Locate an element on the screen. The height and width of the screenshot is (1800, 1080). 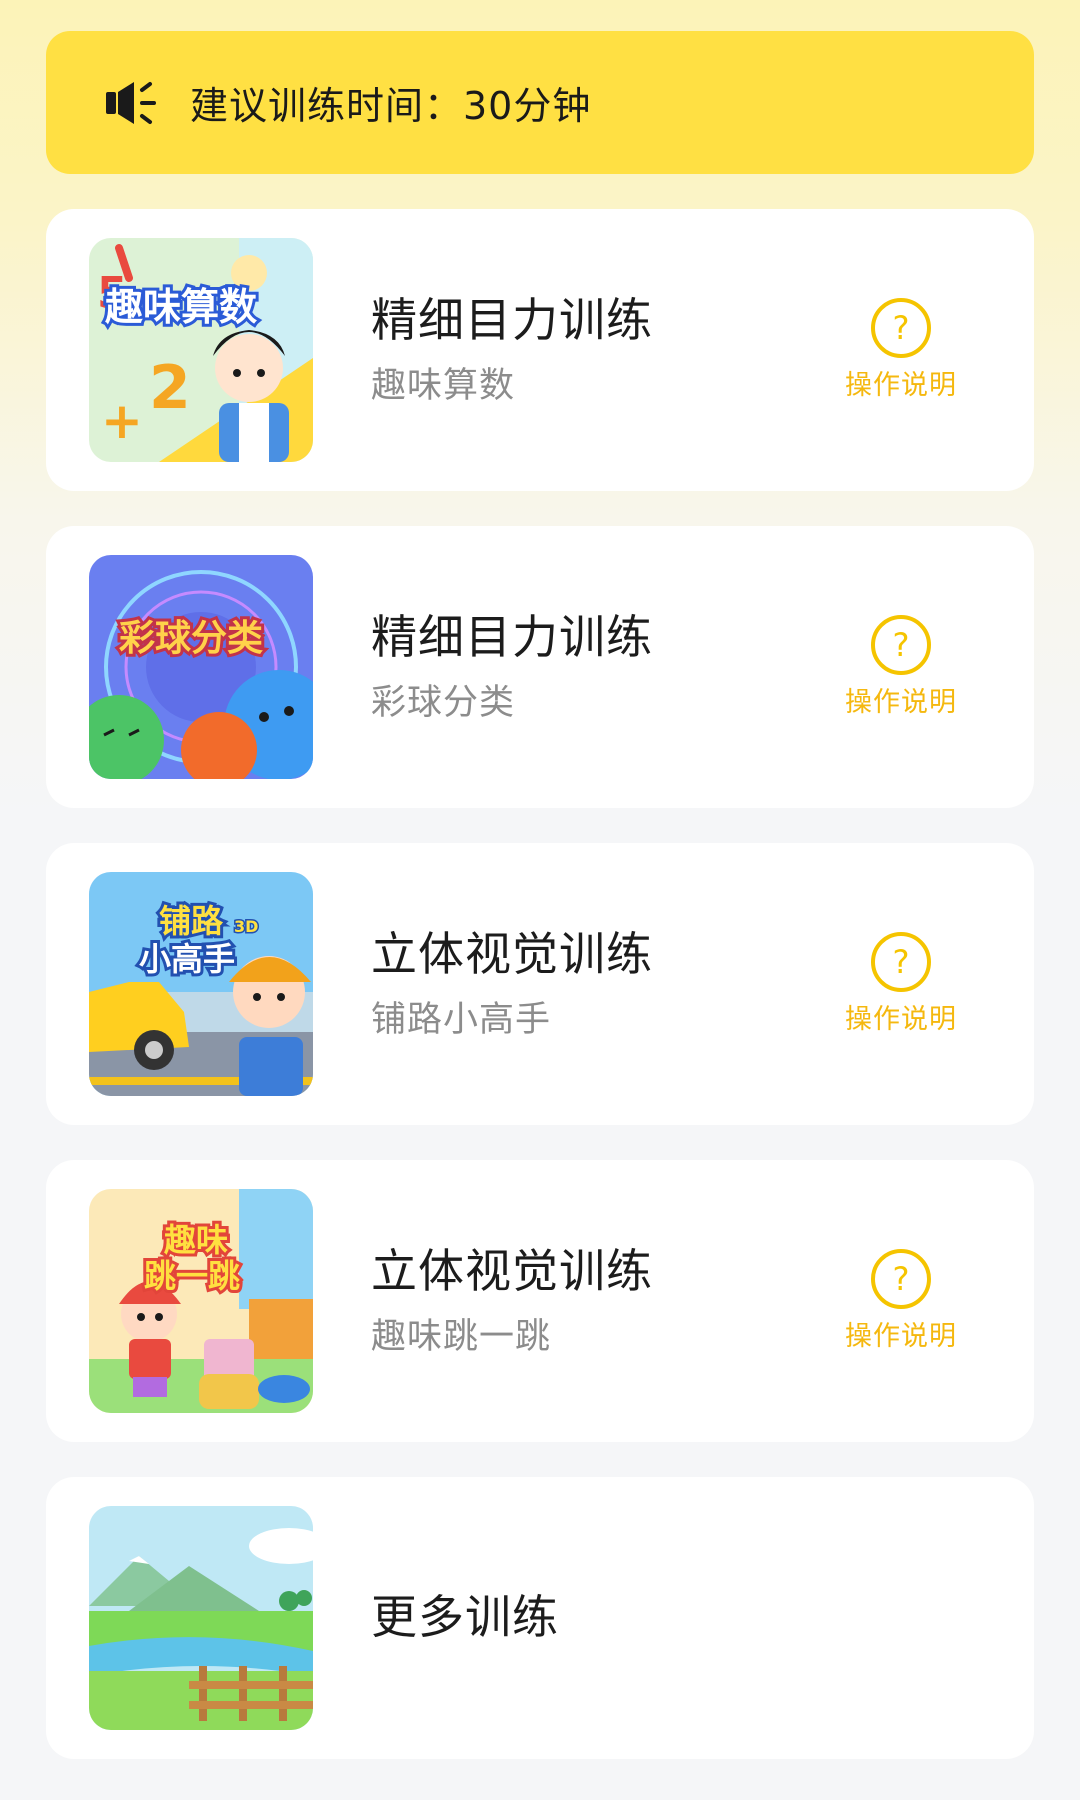
fun-jump-thumb-title-2: 跳一跳 is located at coordinates (192, 1276).